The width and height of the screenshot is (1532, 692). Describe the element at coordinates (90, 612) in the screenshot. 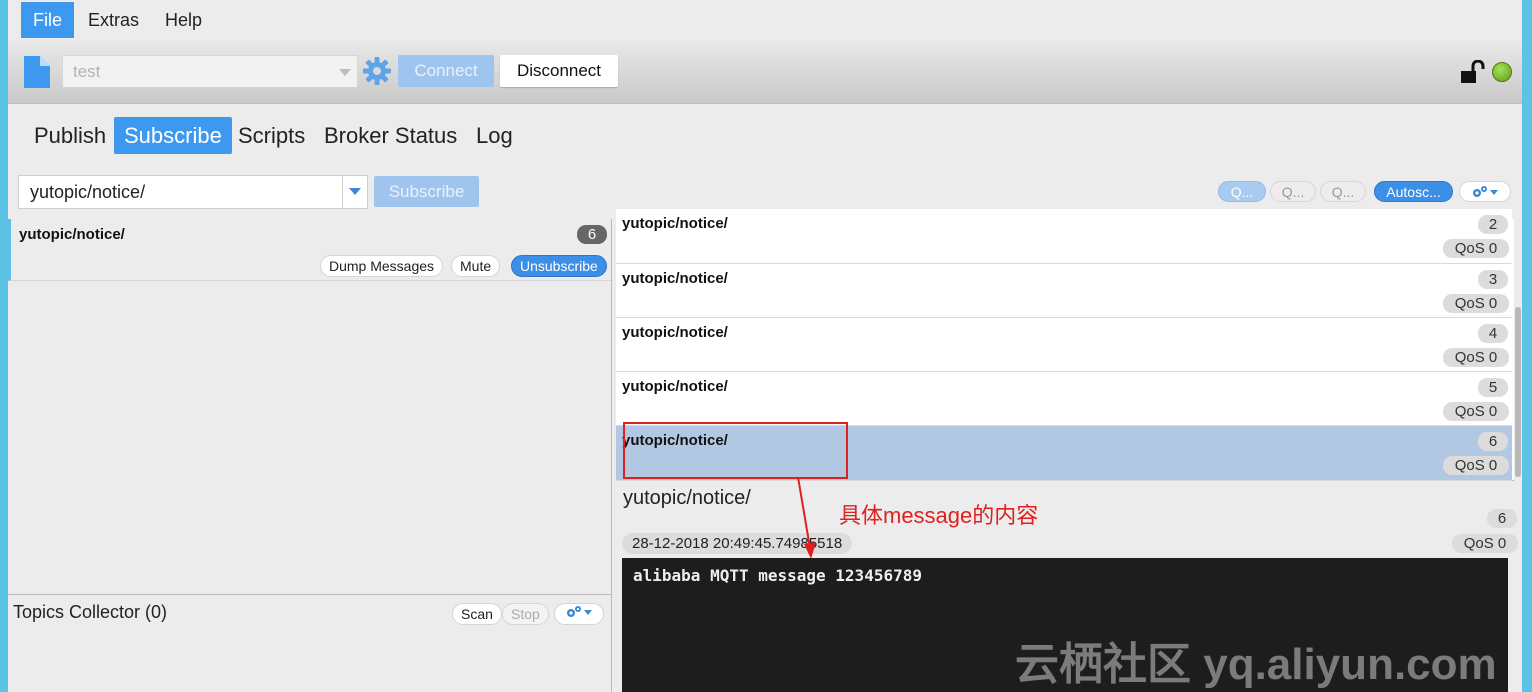

I see `topics-collector-title: Topics Collector (0)` at that location.